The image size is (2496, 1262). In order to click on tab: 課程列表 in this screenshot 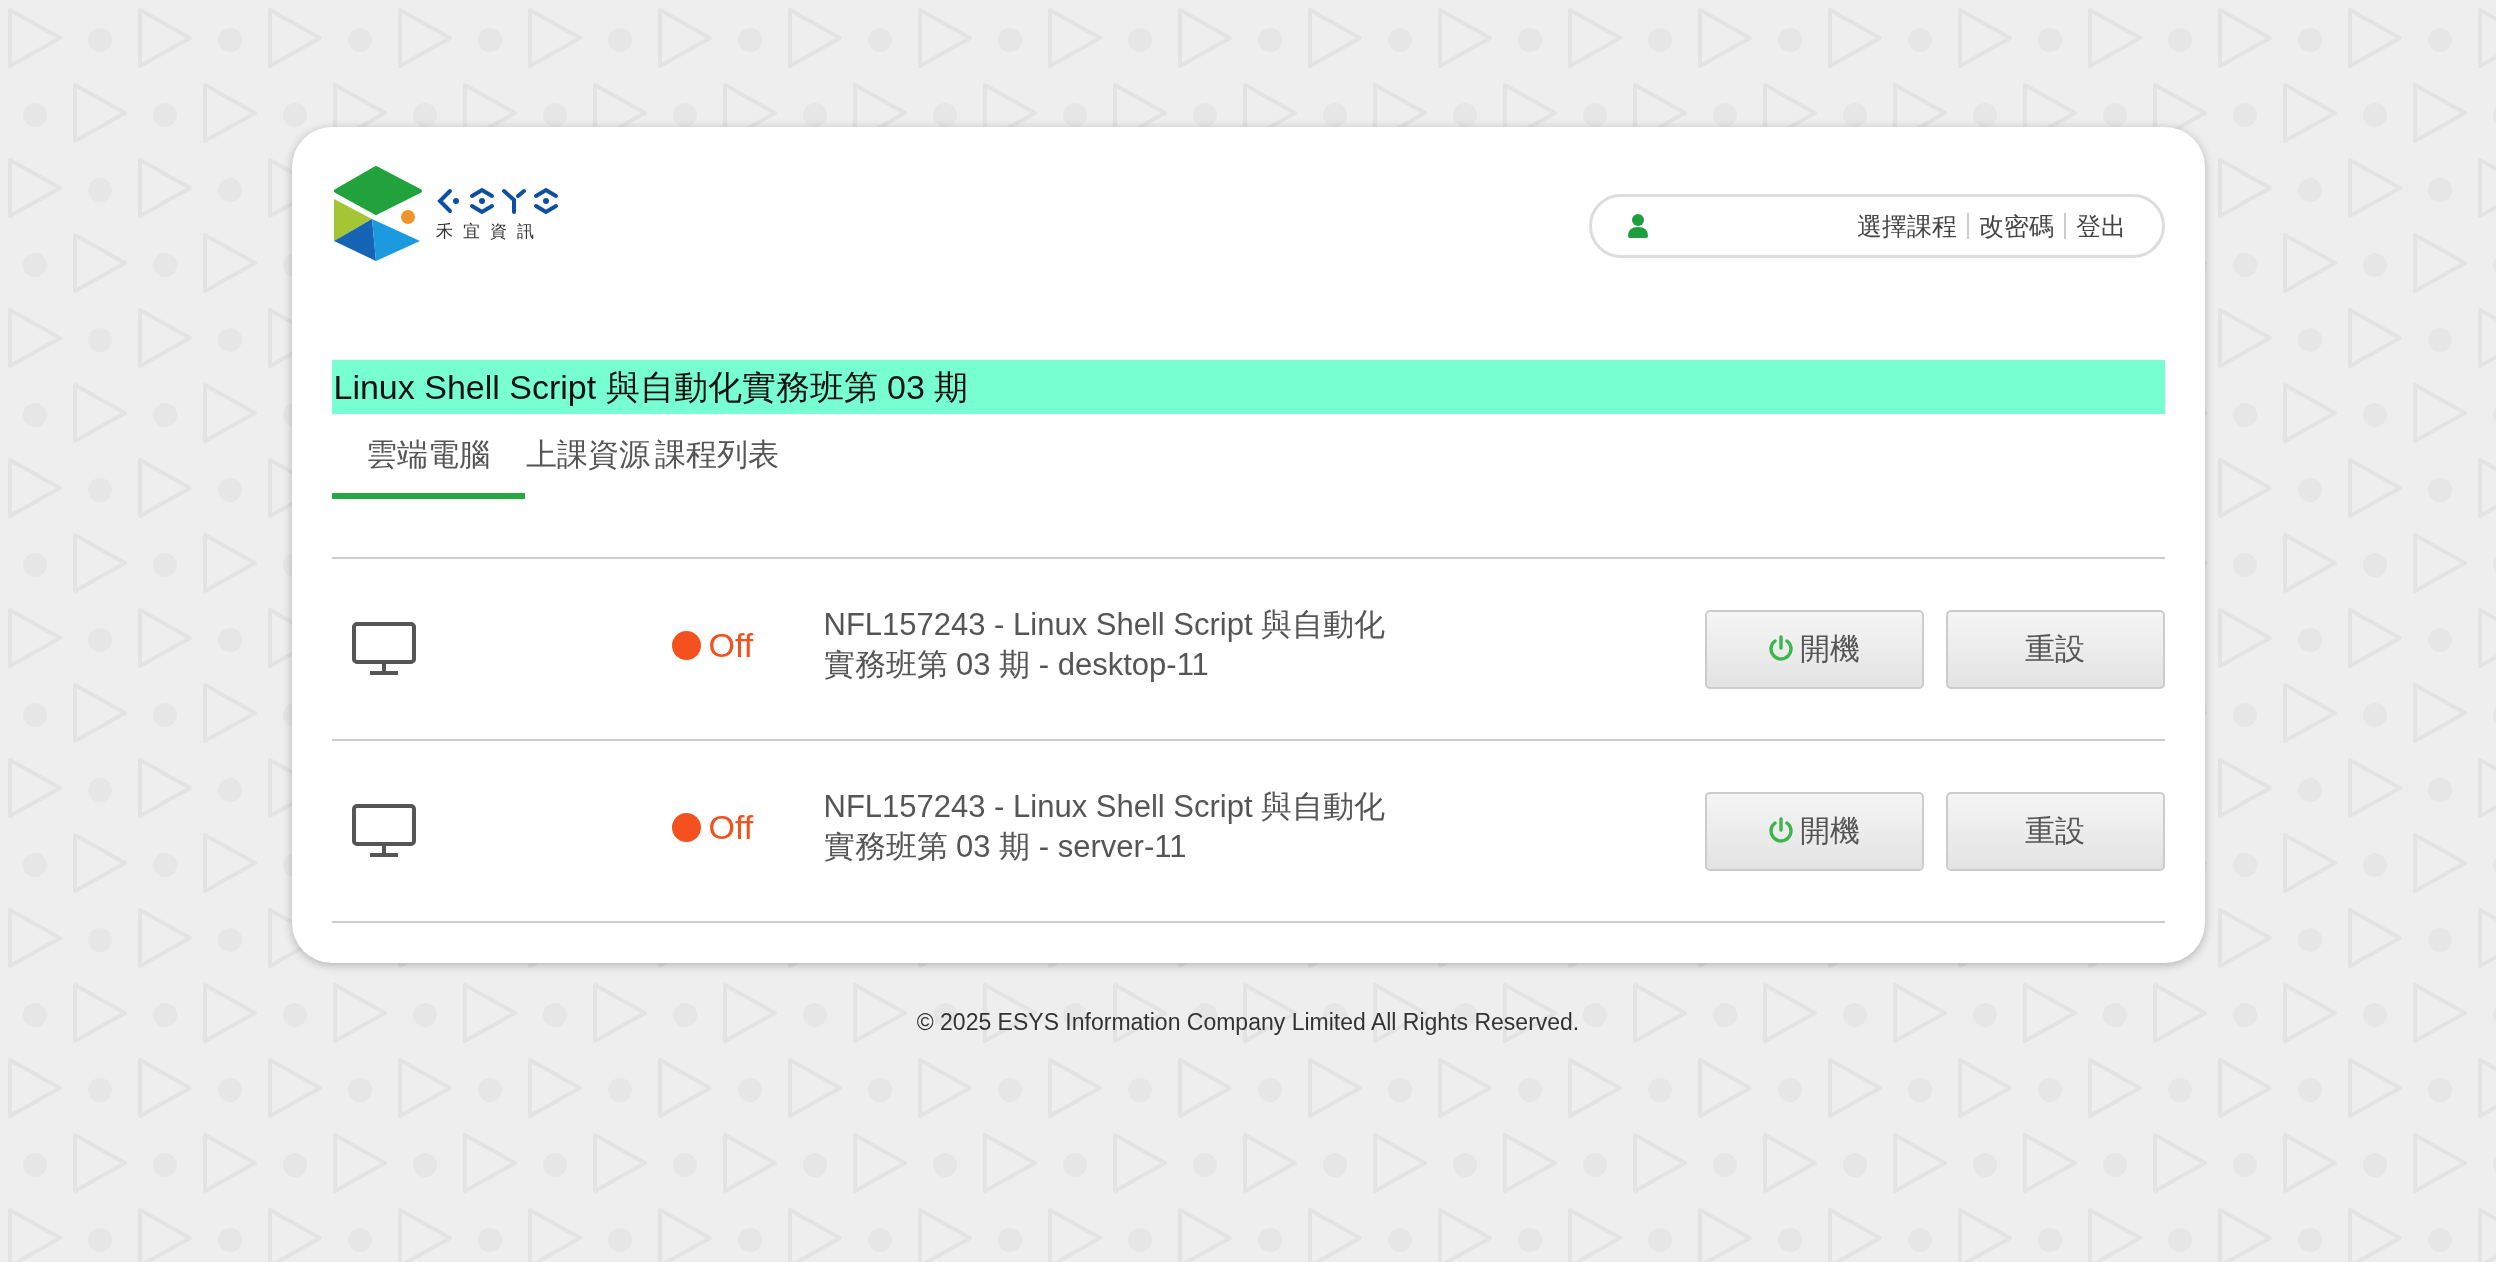, I will do `click(716, 461)`.